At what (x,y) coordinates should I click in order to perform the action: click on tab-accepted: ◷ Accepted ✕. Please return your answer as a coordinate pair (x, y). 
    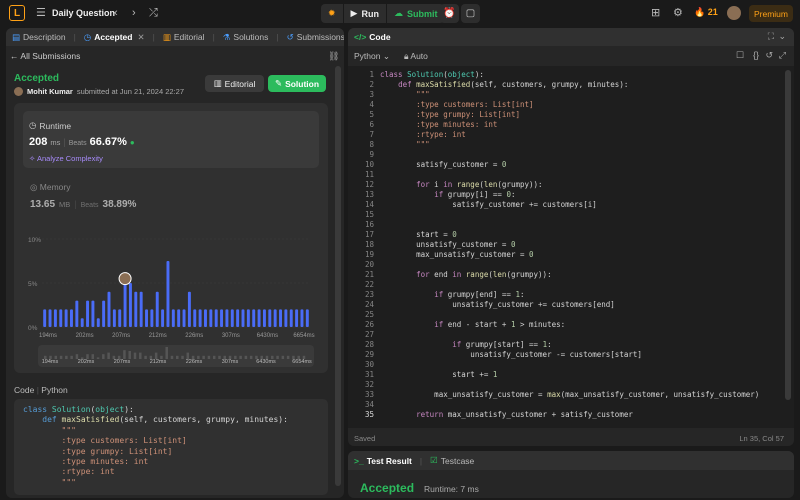
    Looking at the image, I should click on (114, 37).